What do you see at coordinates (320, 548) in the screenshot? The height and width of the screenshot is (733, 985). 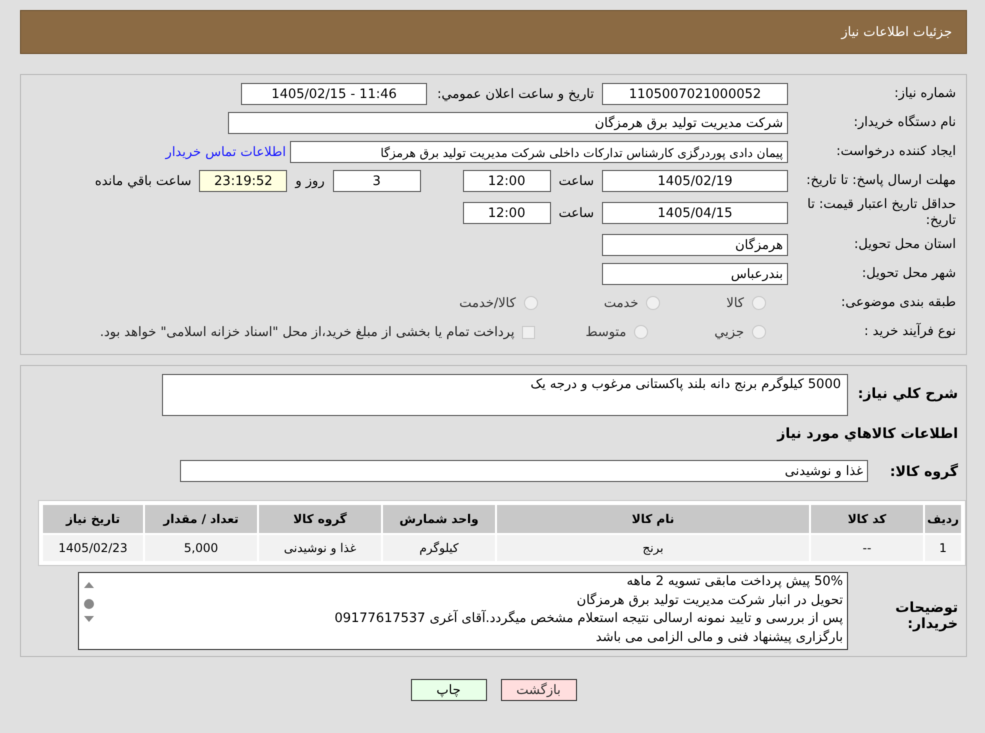 I see `table-cell: غذا و نوشیدنی` at bounding box center [320, 548].